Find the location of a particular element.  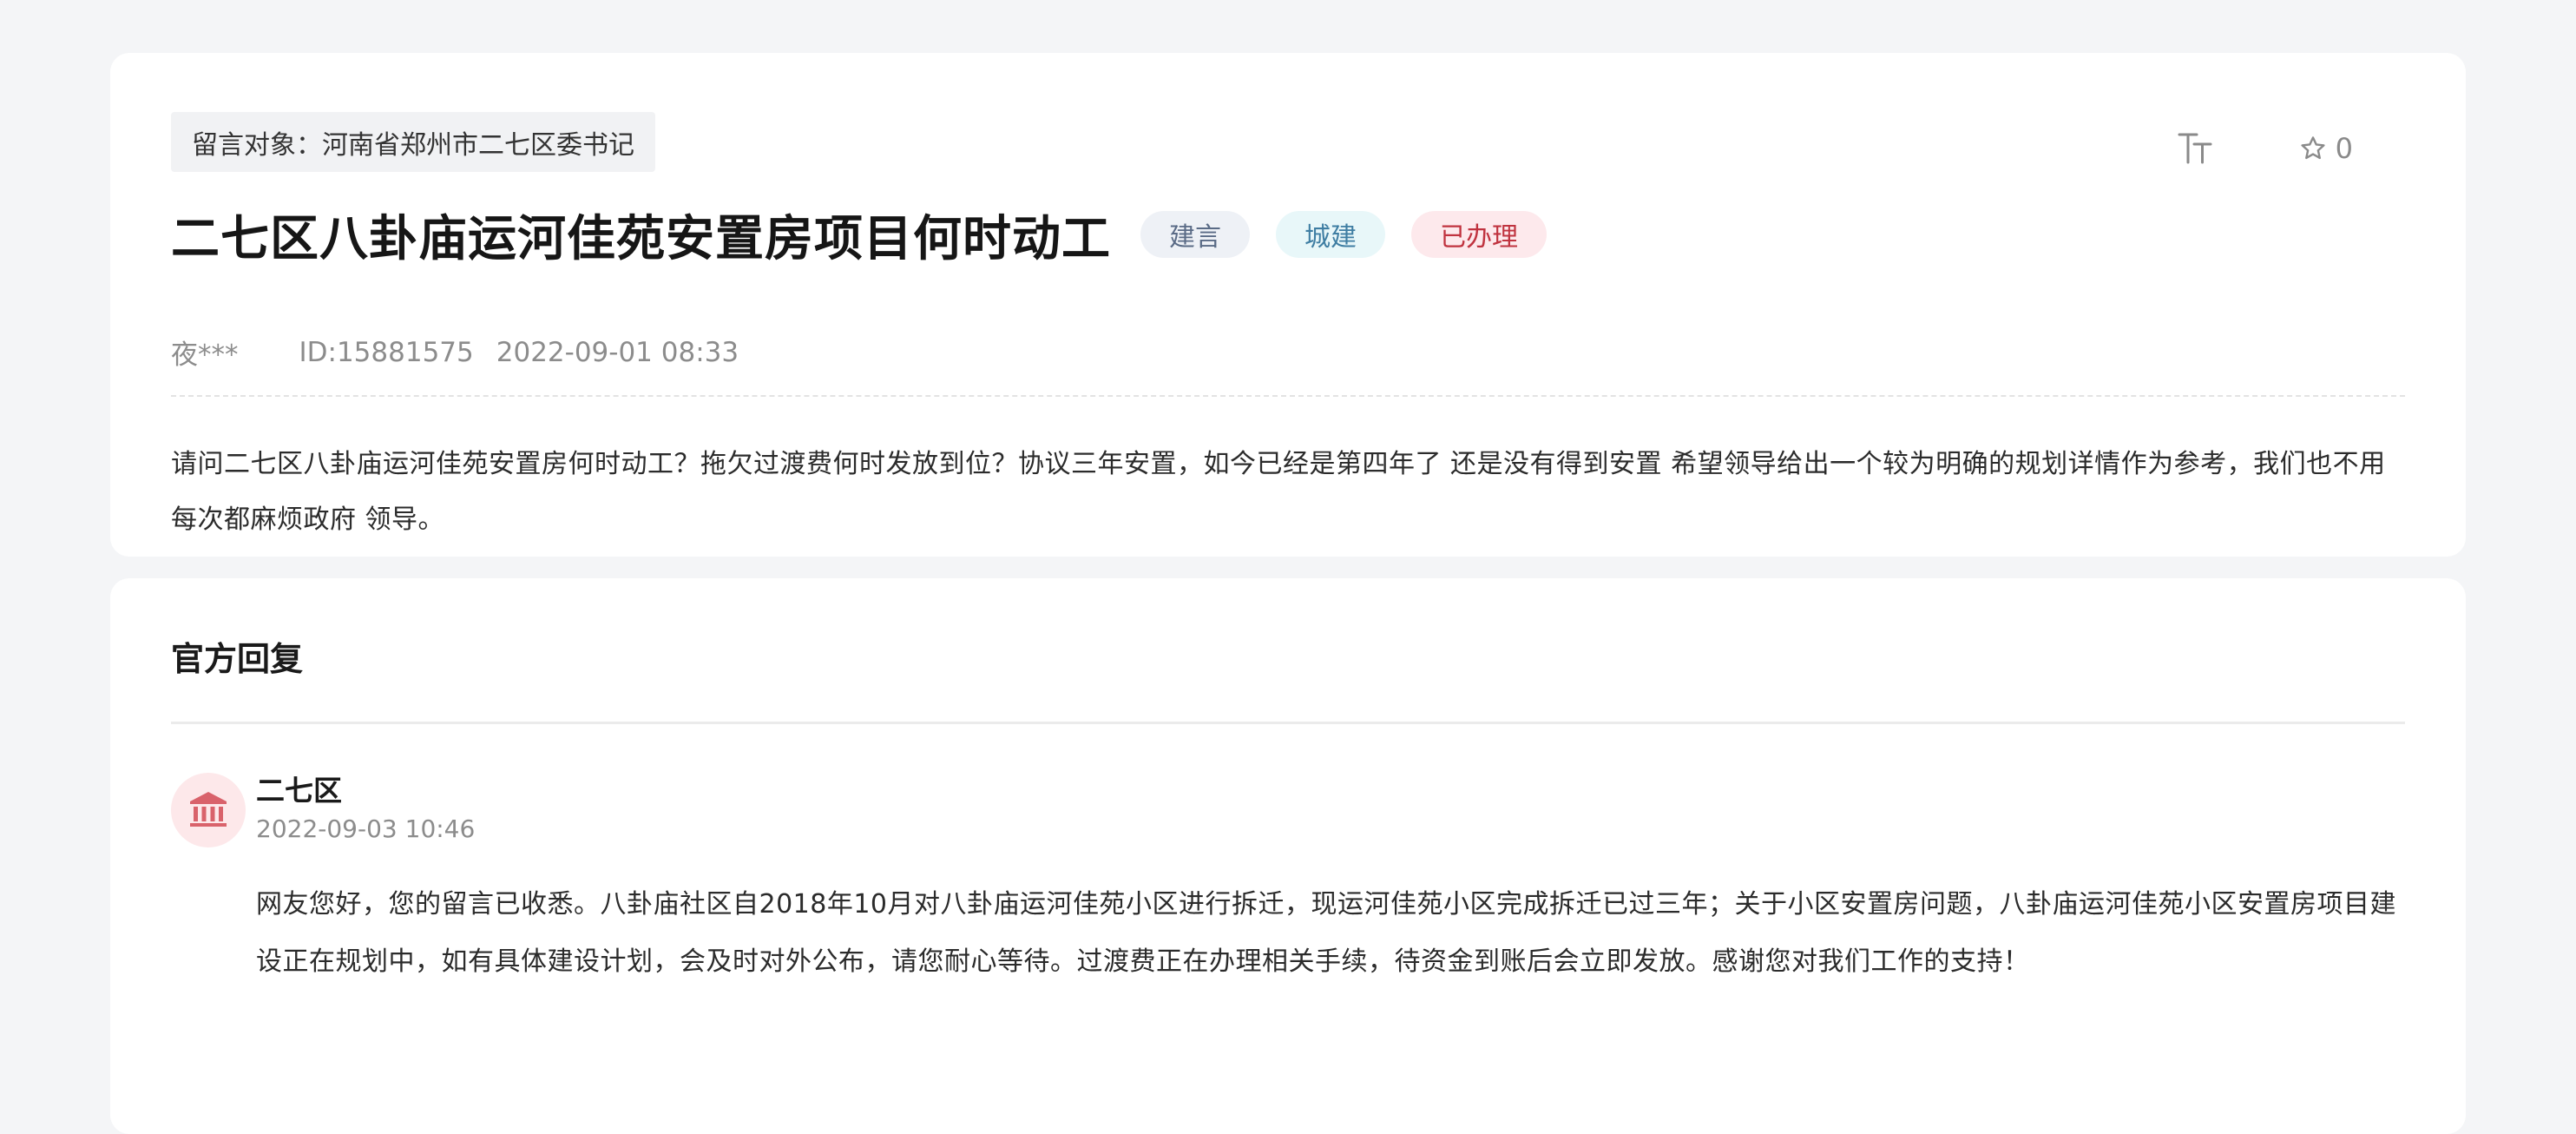

tag-status: 已办理 is located at coordinates (1479, 234).